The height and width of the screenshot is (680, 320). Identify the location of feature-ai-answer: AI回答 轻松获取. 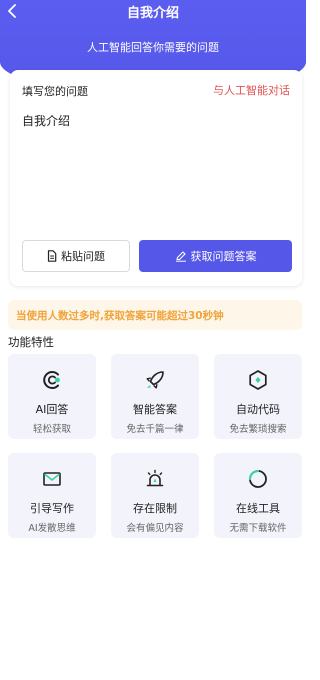
(52, 396).